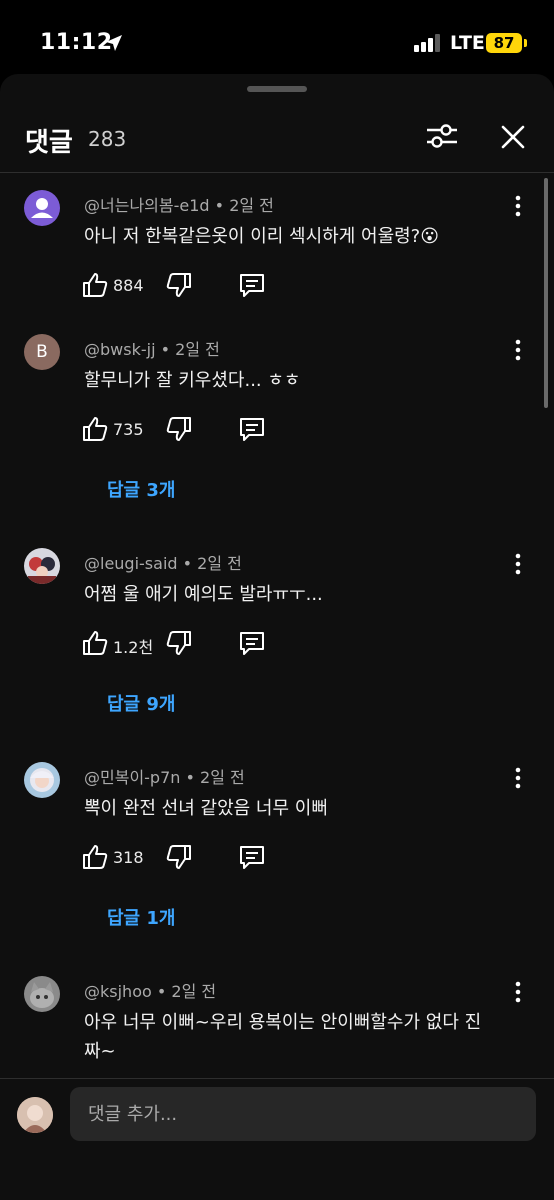  I want to click on avatar: B, so click(42, 352).